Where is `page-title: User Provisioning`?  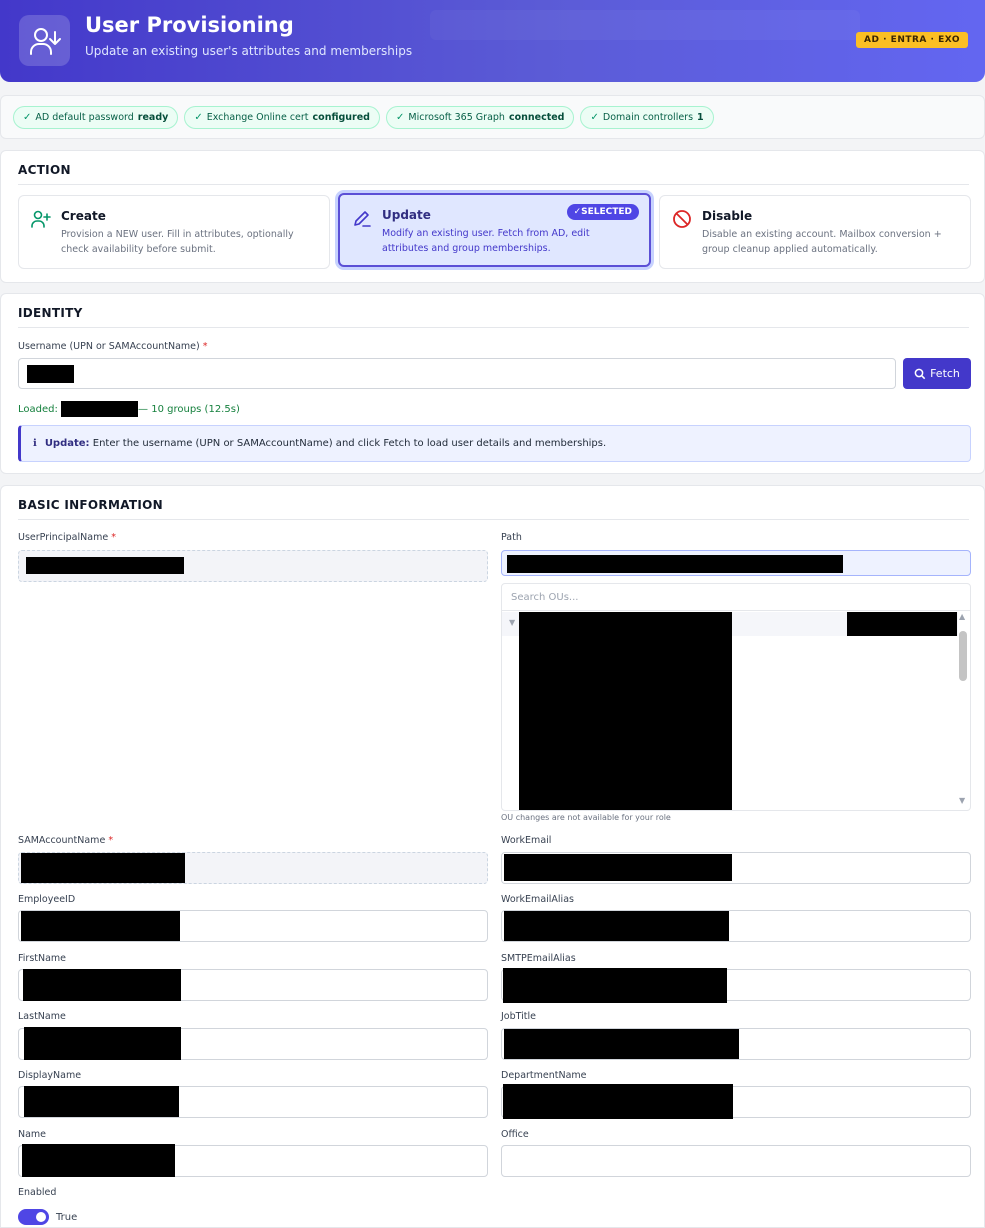 page-title: User Provisioning is located at coordinates (189, 25).